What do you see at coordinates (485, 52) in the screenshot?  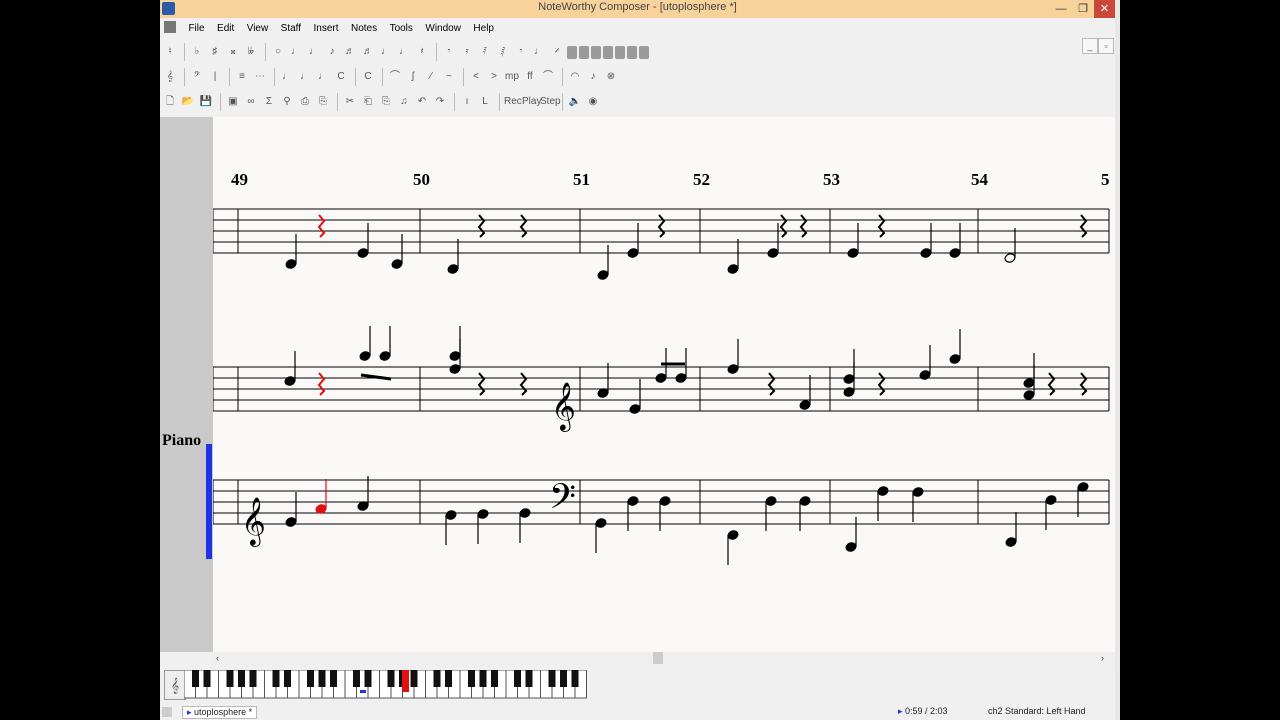 I see `toolbar-button: 𝅀` at bounding box center [485, 52].